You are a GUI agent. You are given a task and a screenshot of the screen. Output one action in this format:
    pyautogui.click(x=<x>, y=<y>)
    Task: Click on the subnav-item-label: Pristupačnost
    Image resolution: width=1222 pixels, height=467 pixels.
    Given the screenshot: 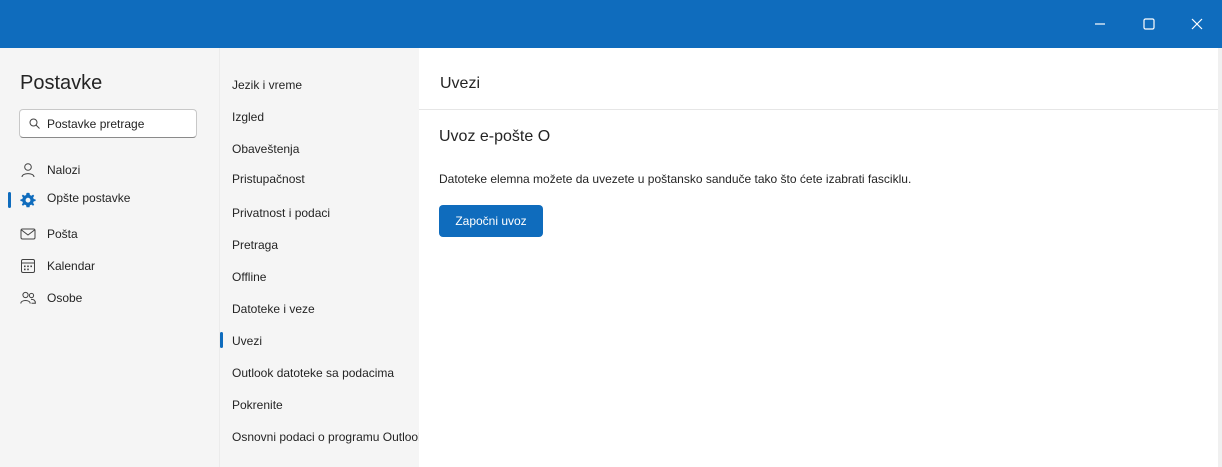 What is the action you would take?
    pyautogui.click(x=268, y=179)
    